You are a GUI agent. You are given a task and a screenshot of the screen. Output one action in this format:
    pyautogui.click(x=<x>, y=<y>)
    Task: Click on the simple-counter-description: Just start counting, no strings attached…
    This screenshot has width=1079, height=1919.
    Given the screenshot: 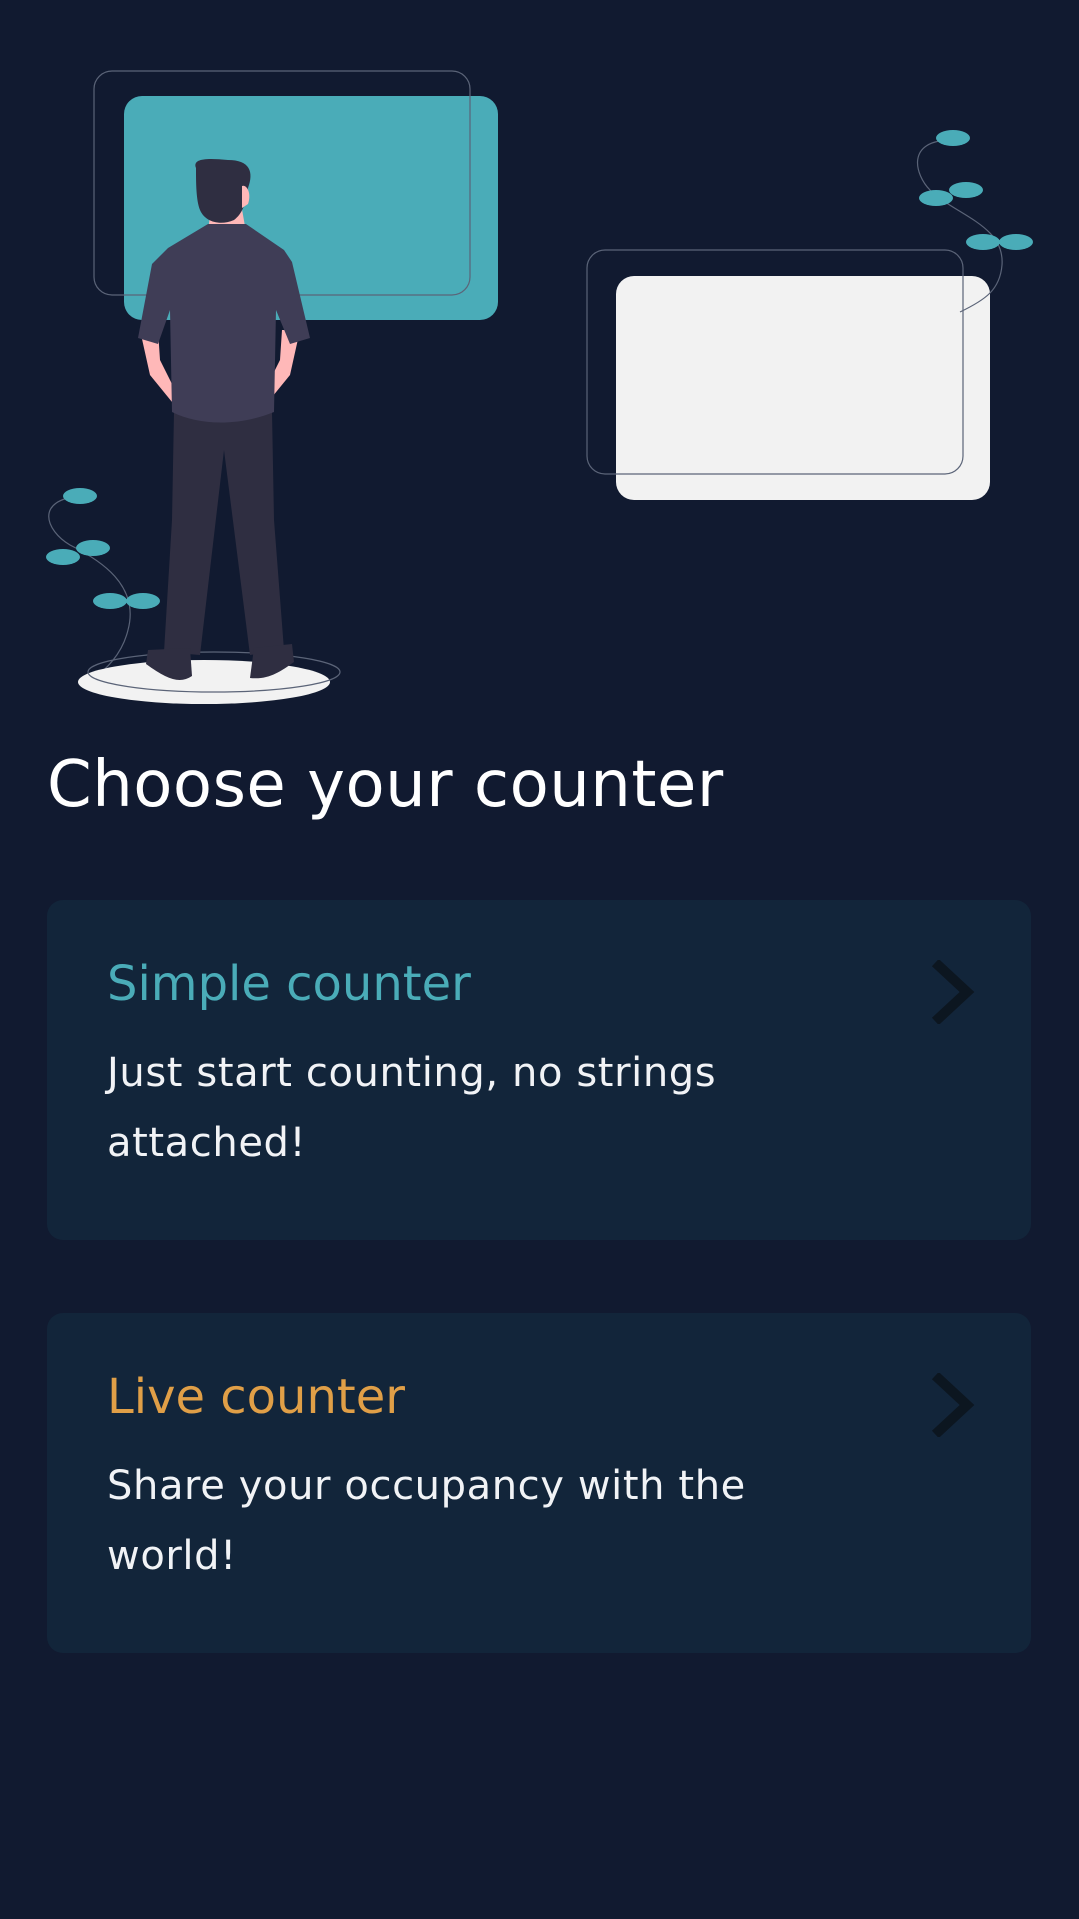 What is the action you would take?
    pyautogui.click(x=412, y=1108)
    